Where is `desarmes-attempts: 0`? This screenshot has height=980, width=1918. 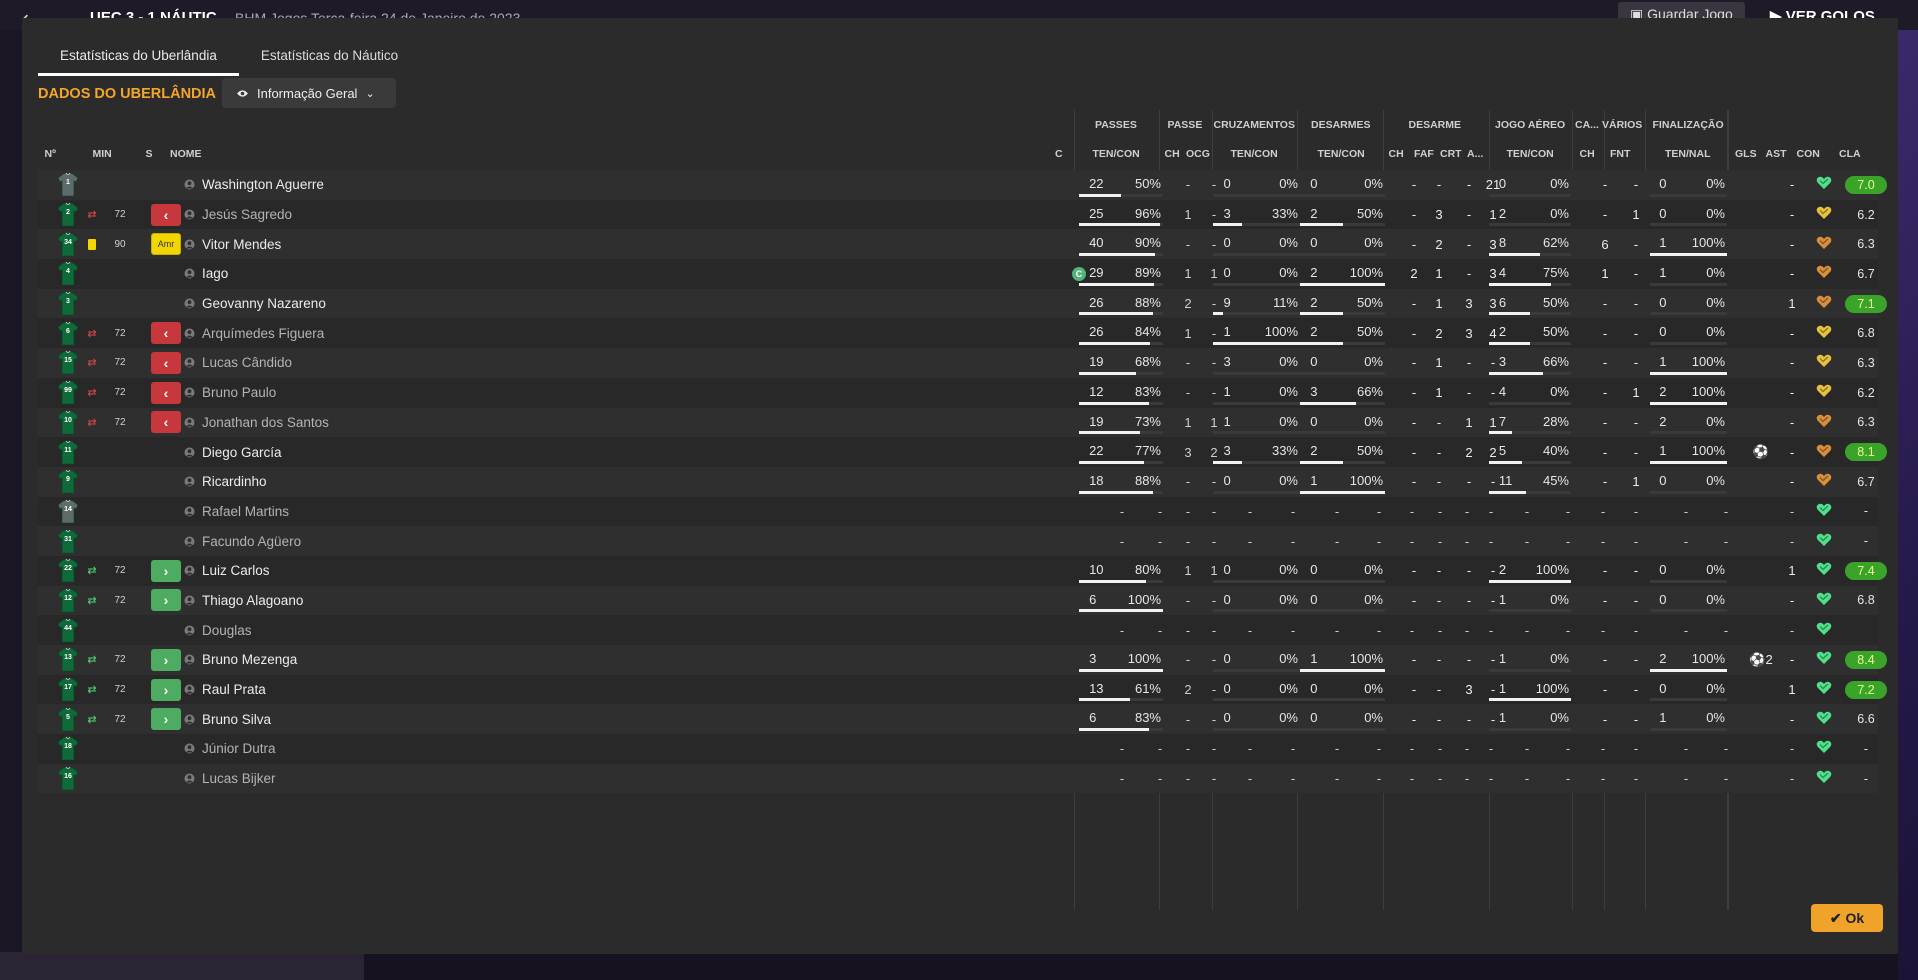
desarmes-attempts: 0 is located at coordinates (1314, 362).